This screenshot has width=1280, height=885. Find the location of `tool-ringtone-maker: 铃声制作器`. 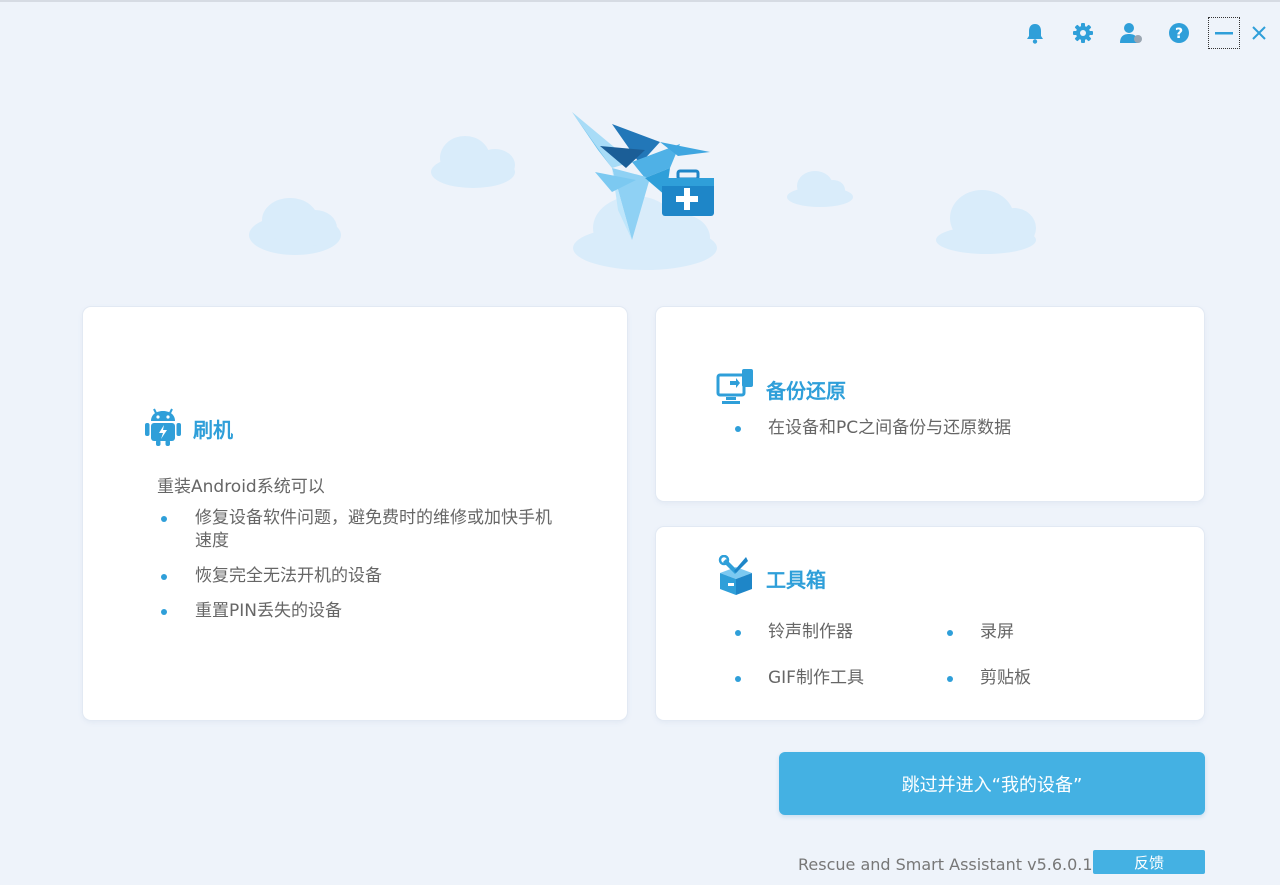

tool-ringtone-maker: 铃声制作器 is located at coordinates (838, 632).